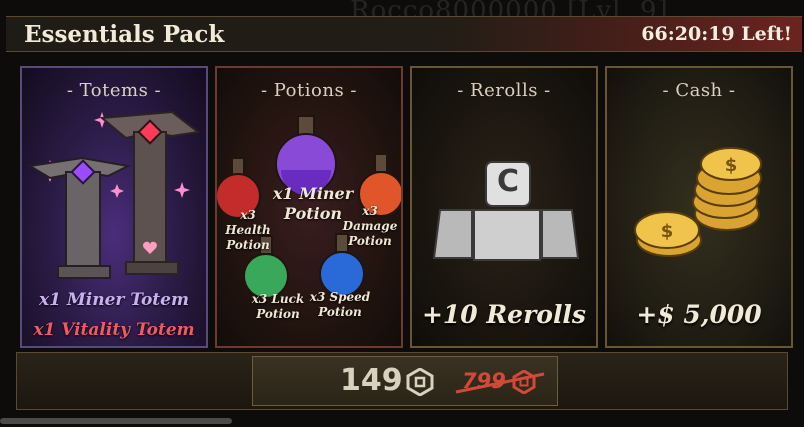  Describe the element at coordinates (124, 34) in the screenshot. I see `pack-title: Essentials Pack` at that location.